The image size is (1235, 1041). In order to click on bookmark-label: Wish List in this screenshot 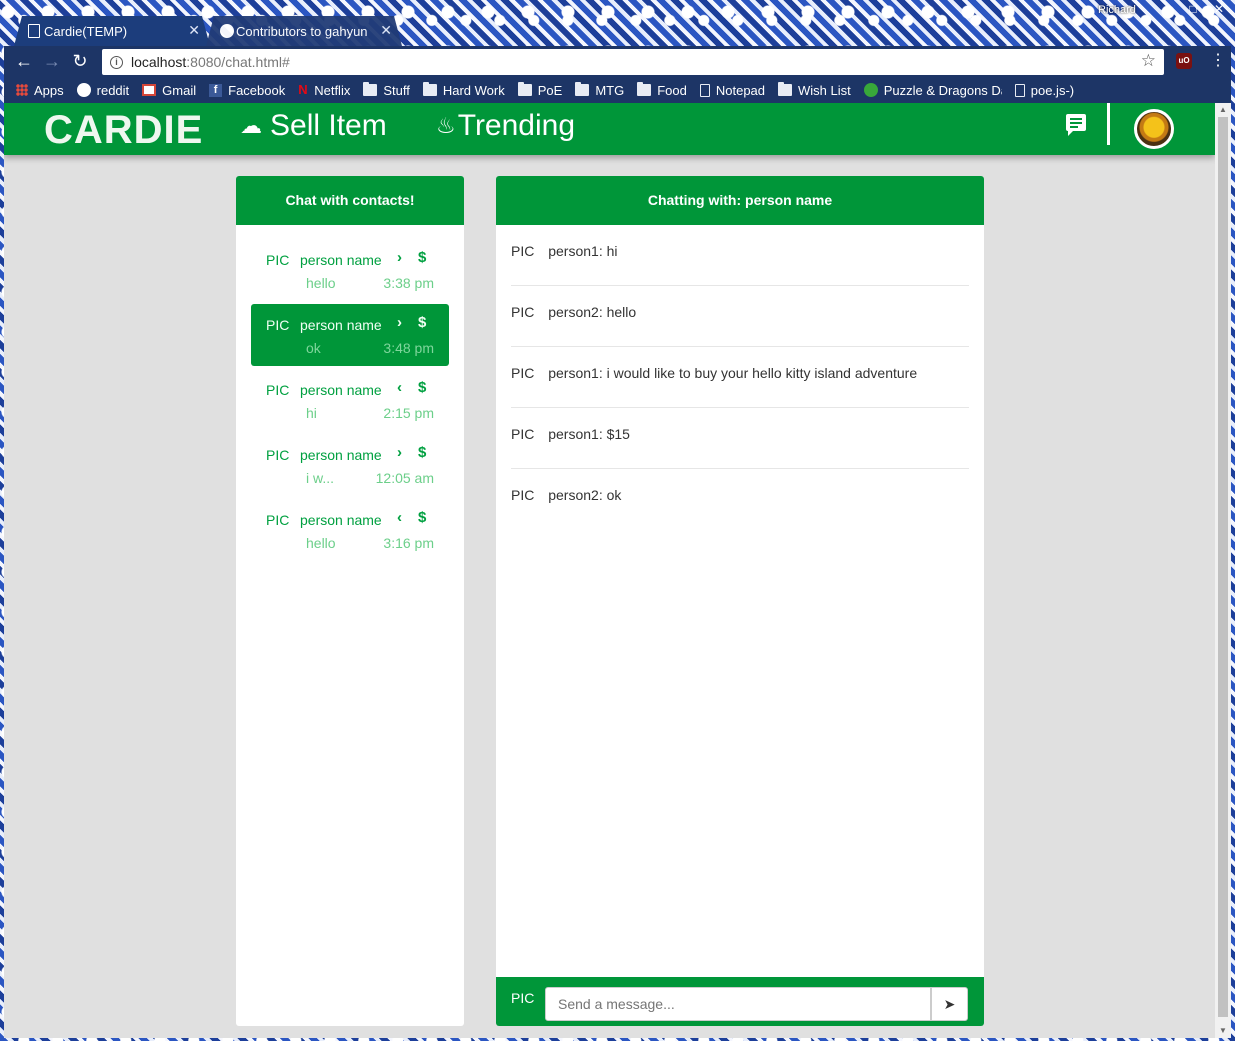, I will do `click(824, 90)`.